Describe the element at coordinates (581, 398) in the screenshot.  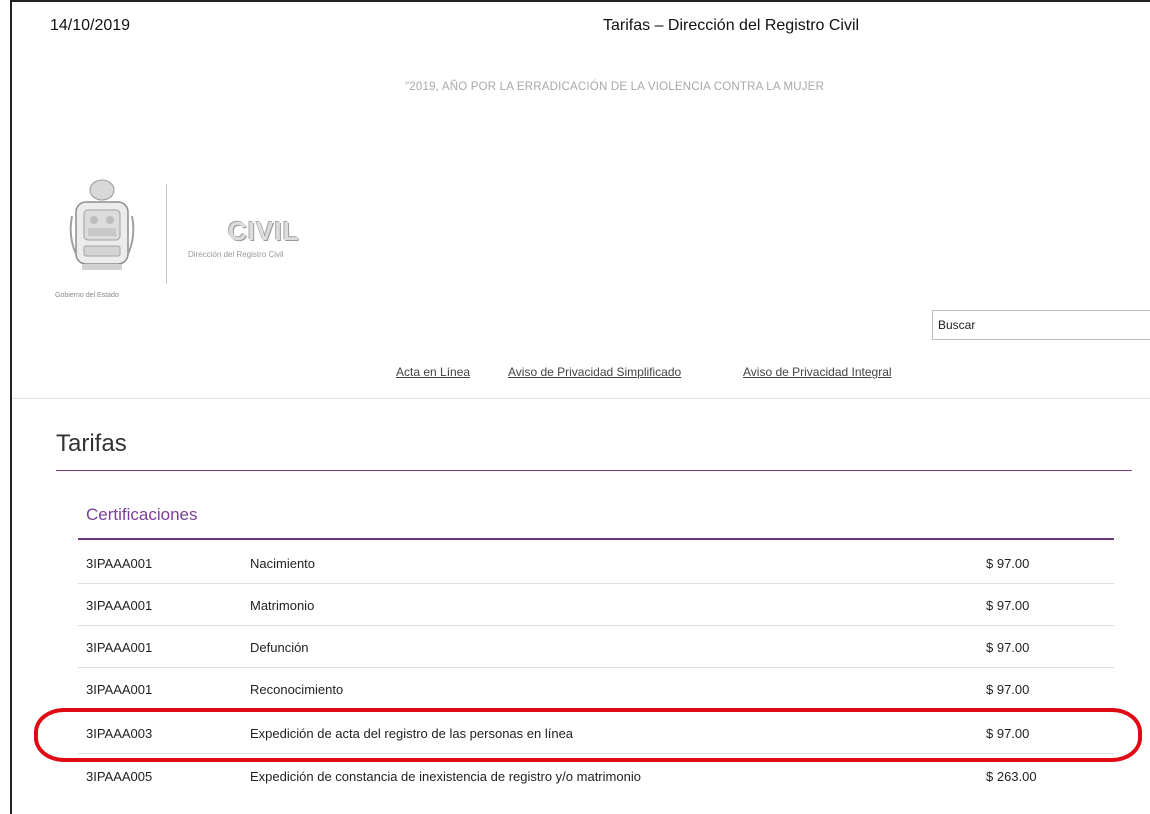
I see `header-divider` at that location.